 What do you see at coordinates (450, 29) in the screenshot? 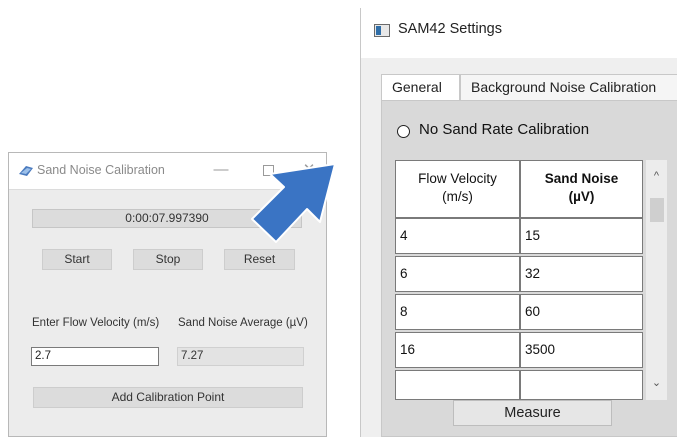
I see `window-title: SAM42 Settings` at bounding box center [450, 29].